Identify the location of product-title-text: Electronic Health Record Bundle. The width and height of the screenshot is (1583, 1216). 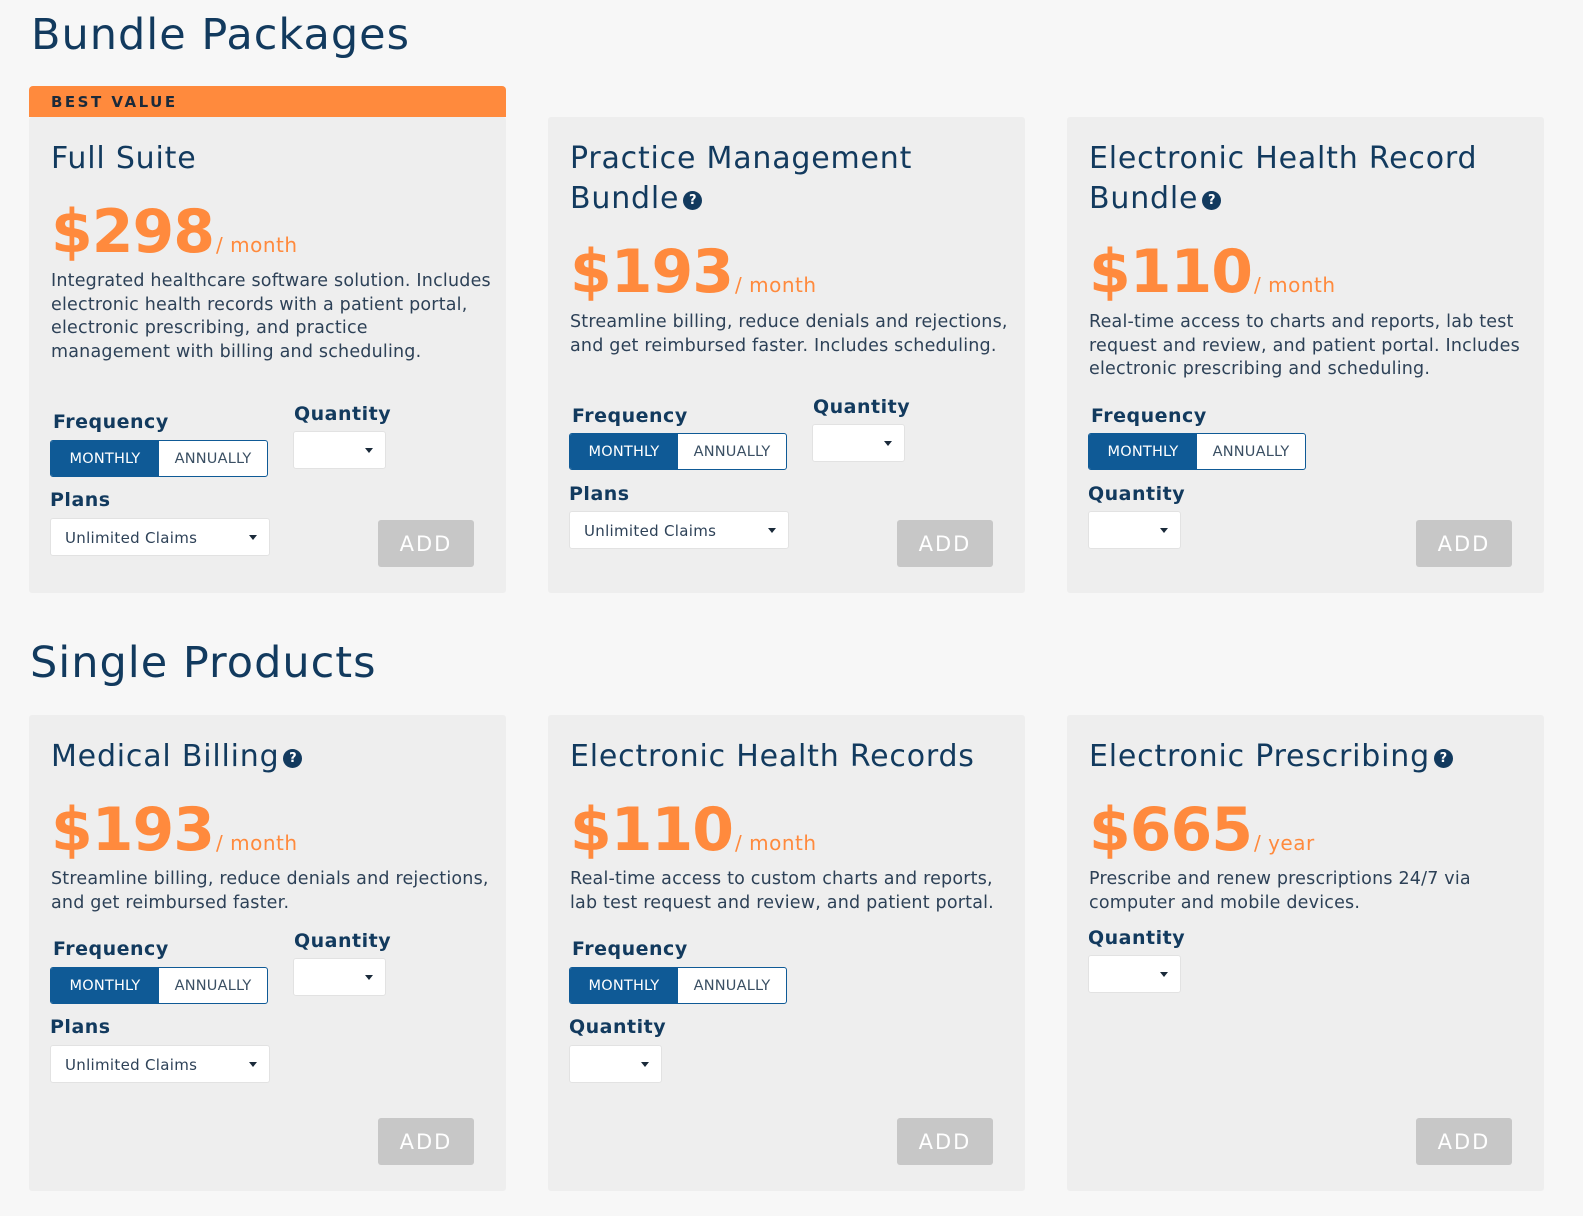
(1283, 178).